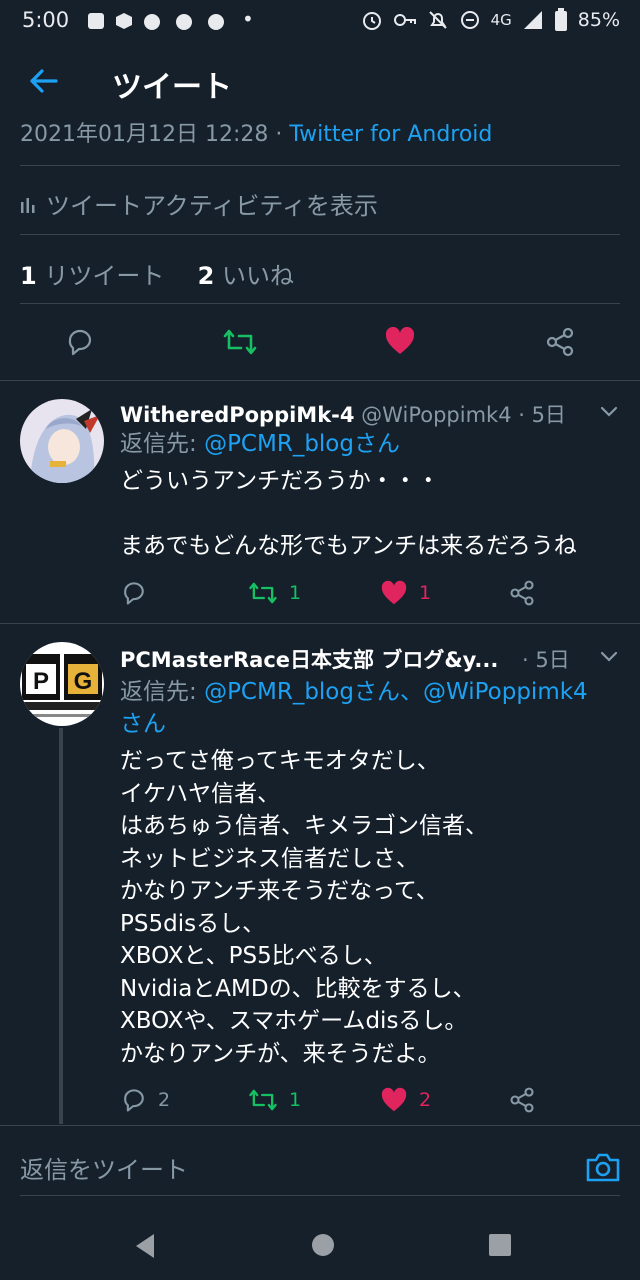 Image resolution: width=640 pixels, height=1280 pixels. Describe the element at coordinates (46, 20) in the screenshot. I see `status-time: 5:00` at that location.